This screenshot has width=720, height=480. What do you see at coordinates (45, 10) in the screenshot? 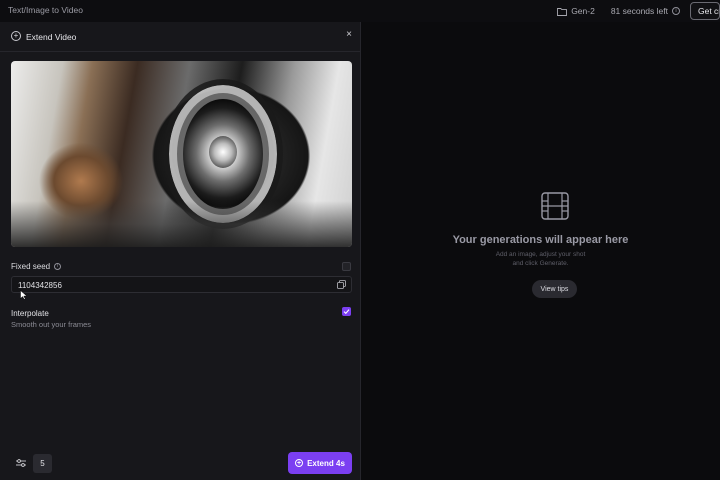
I see `breadcrumb: Text/Image to Video` at bounding box center [45, 10].